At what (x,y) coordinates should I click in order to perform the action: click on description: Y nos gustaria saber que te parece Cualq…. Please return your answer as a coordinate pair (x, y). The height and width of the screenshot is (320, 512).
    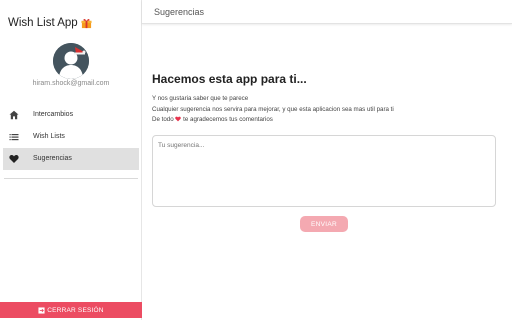
    Looking at the image, I should click on (273, 110).